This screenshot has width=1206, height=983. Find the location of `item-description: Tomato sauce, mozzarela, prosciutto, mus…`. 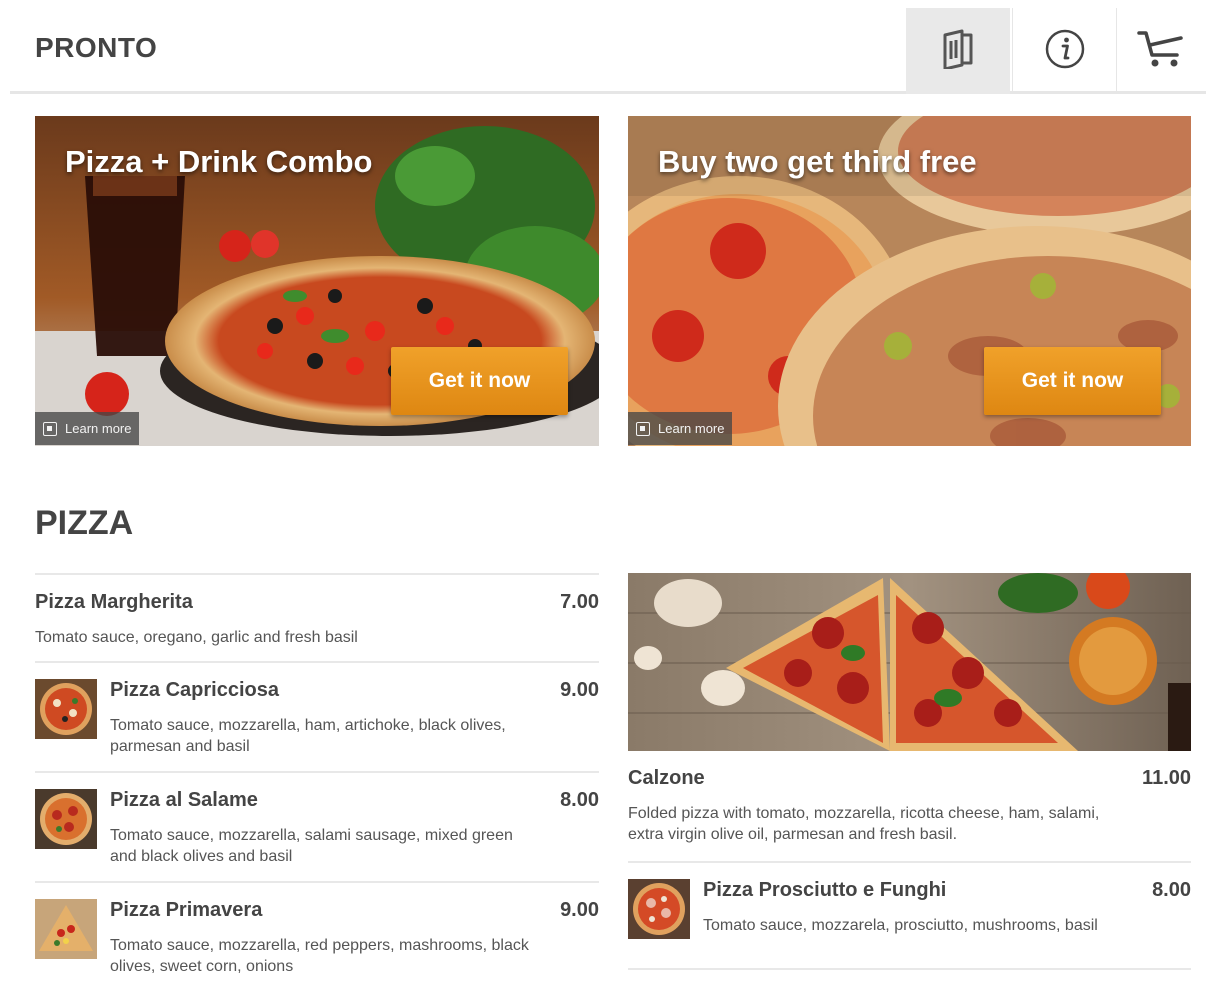

item-description: Tomato sauce, mozzarela, prosciutto, mus… is located at coordinates (900, 925).